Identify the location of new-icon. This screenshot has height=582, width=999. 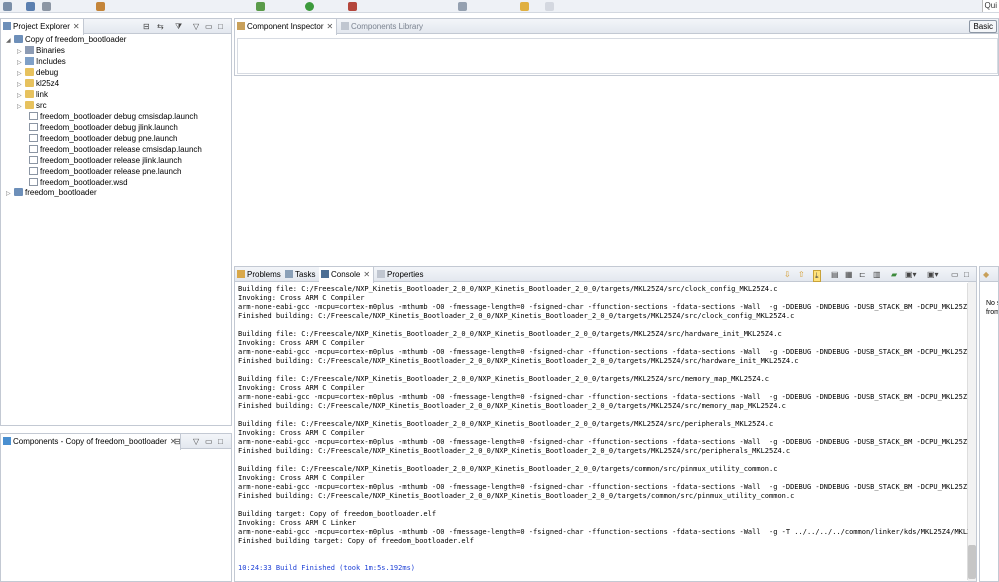
(7, 6).